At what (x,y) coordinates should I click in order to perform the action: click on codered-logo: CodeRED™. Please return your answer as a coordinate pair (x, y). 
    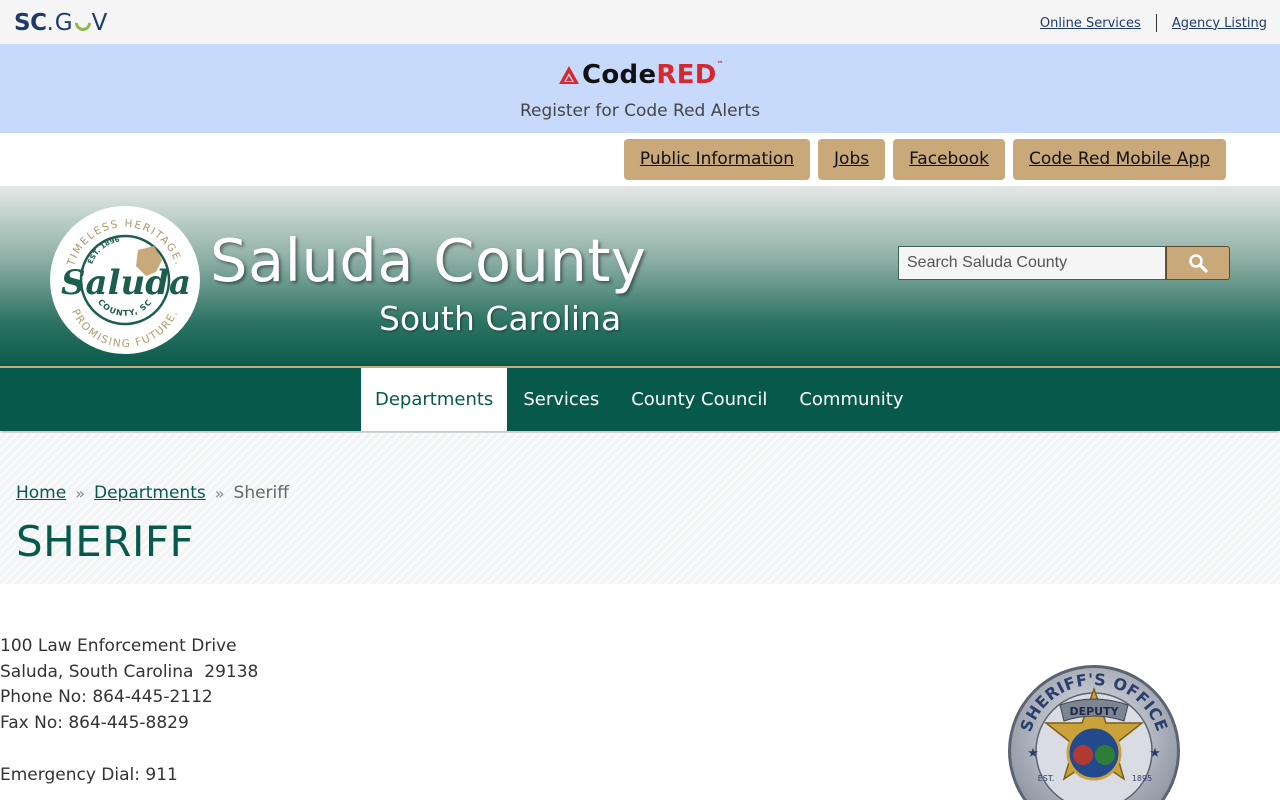
    Looking at the image, I should click on (641, 75).